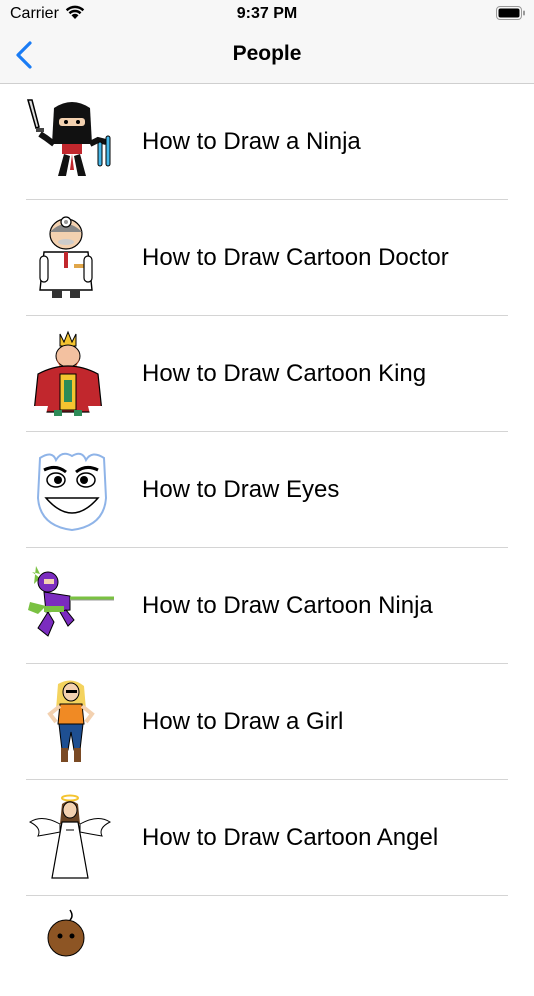  Describe the element at coordinates (71, 601) in the screenshot. I see `cartoon-ninja-icon` at that location.